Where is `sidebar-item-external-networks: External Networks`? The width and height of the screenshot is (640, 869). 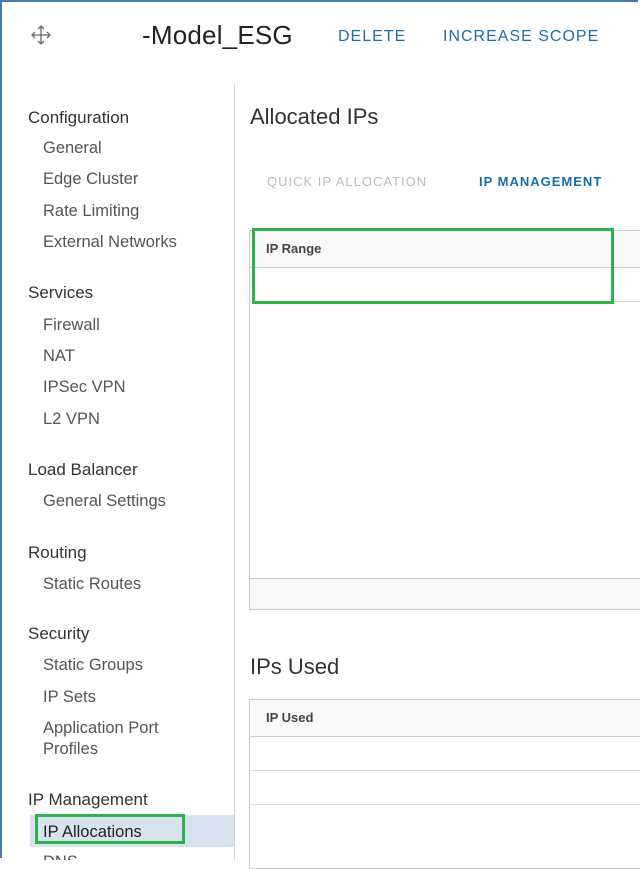
sidebar-item-external-networks: External Networks is located at coordinates (110, 242).